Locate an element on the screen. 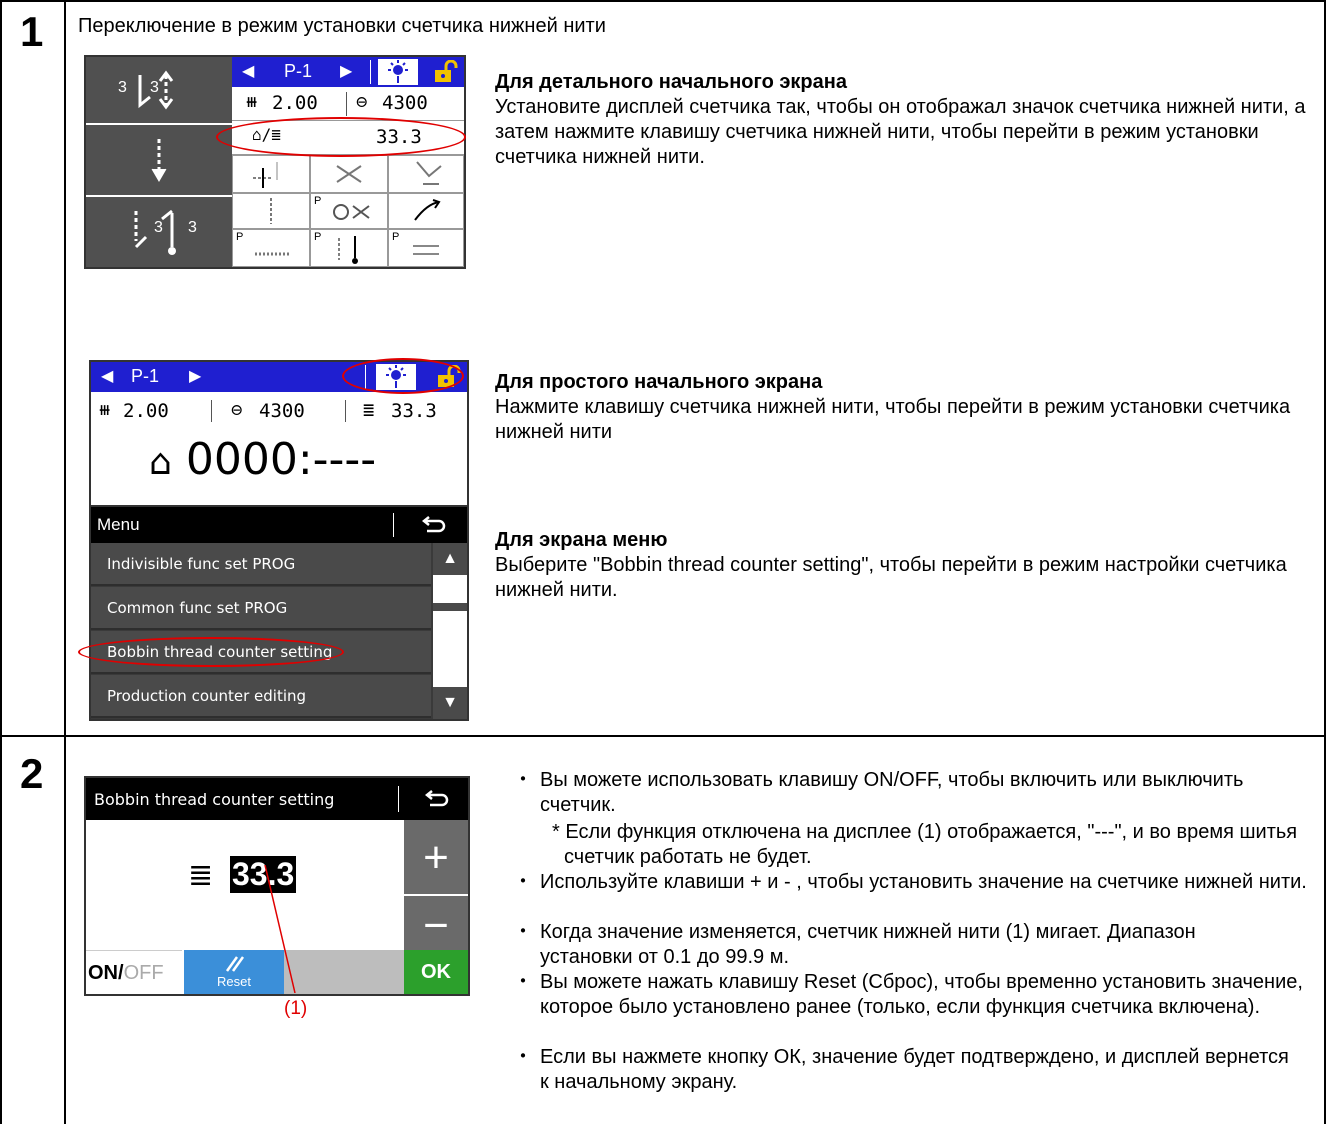 This screenshot has height=1124, width=1326. callout-line is located at coordinates (280, 929).